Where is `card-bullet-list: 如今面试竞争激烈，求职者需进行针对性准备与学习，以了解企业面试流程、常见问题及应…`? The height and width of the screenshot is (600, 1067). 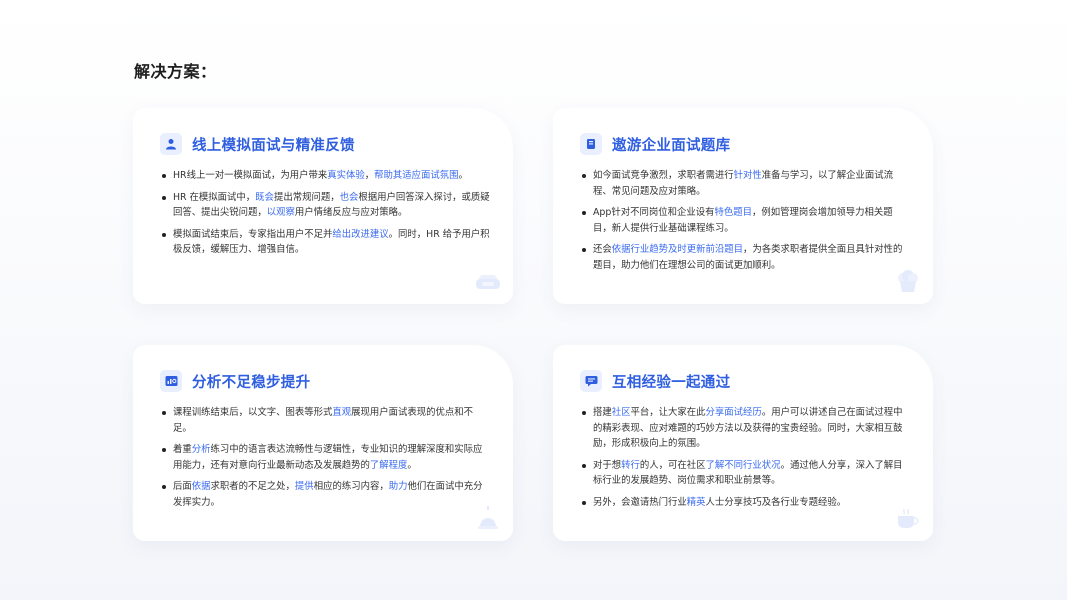 card-bullet-list: 如今面试竞争激烈，求职者需进行针对性准备与学习，以了解企业面试流程、常见问题及应… is located at coordinates (746, 224).